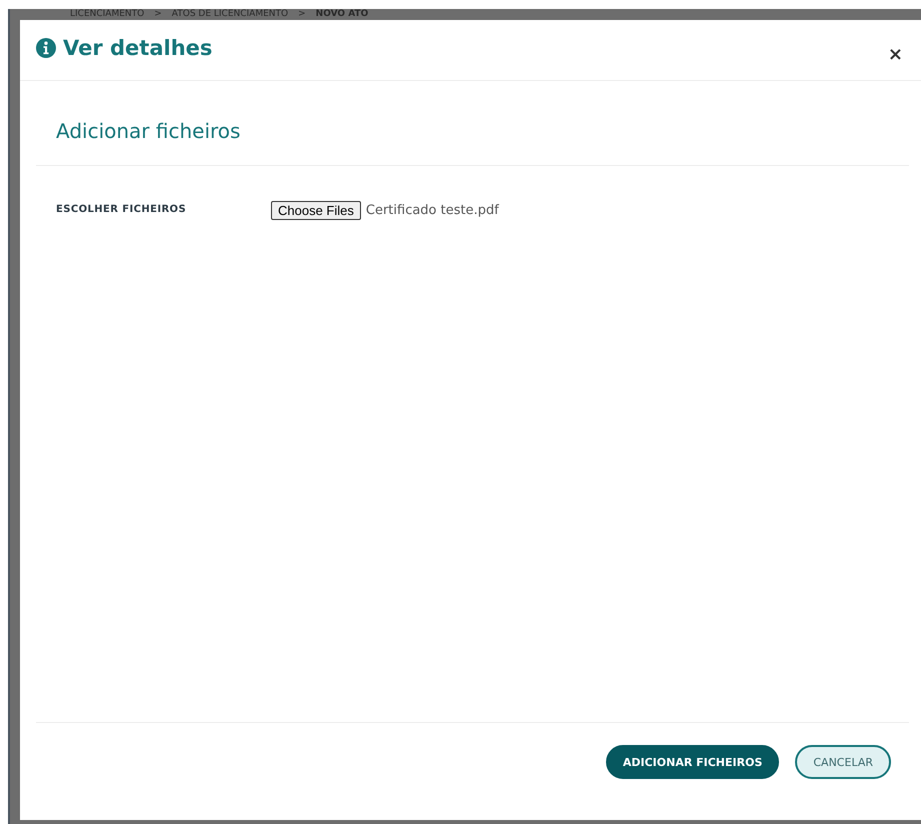 The width and height of the screenshot is (921, 824). I want to click on choose-files-button: Choose Files, so click(316, 210).